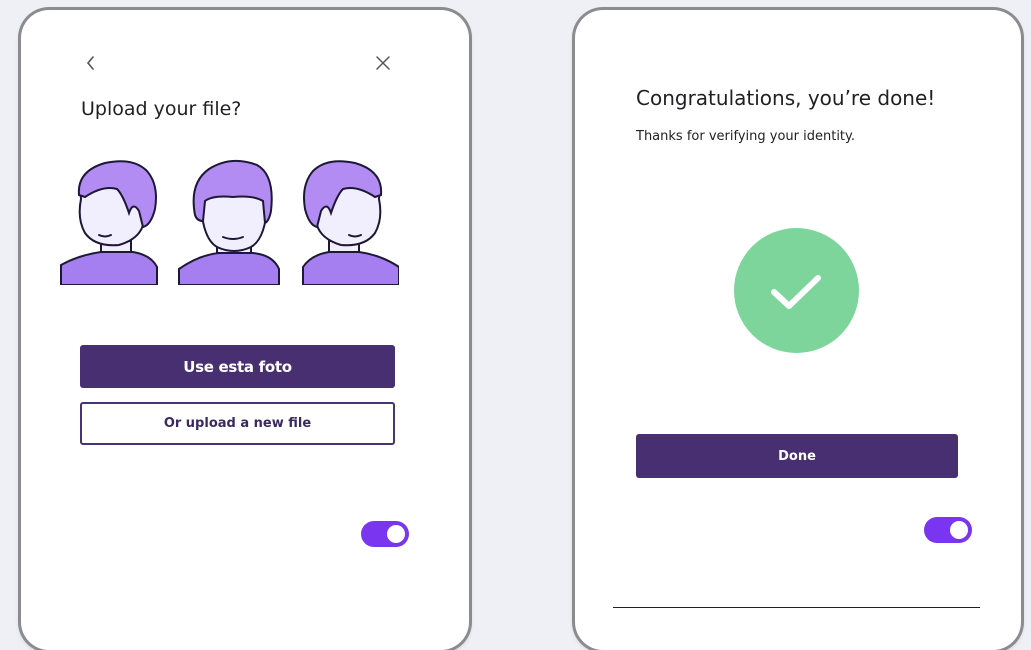 The width and height of the screenshot is (1031, 650). I want to click on done-button: Done, so click(797, 456).